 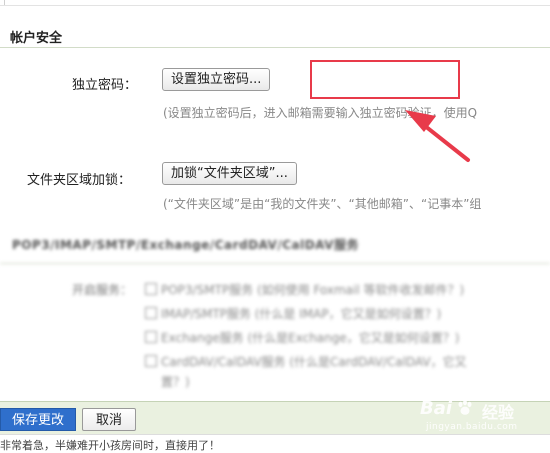 I want to click on watermark-brand: Bai, so click(x=436, y=408).